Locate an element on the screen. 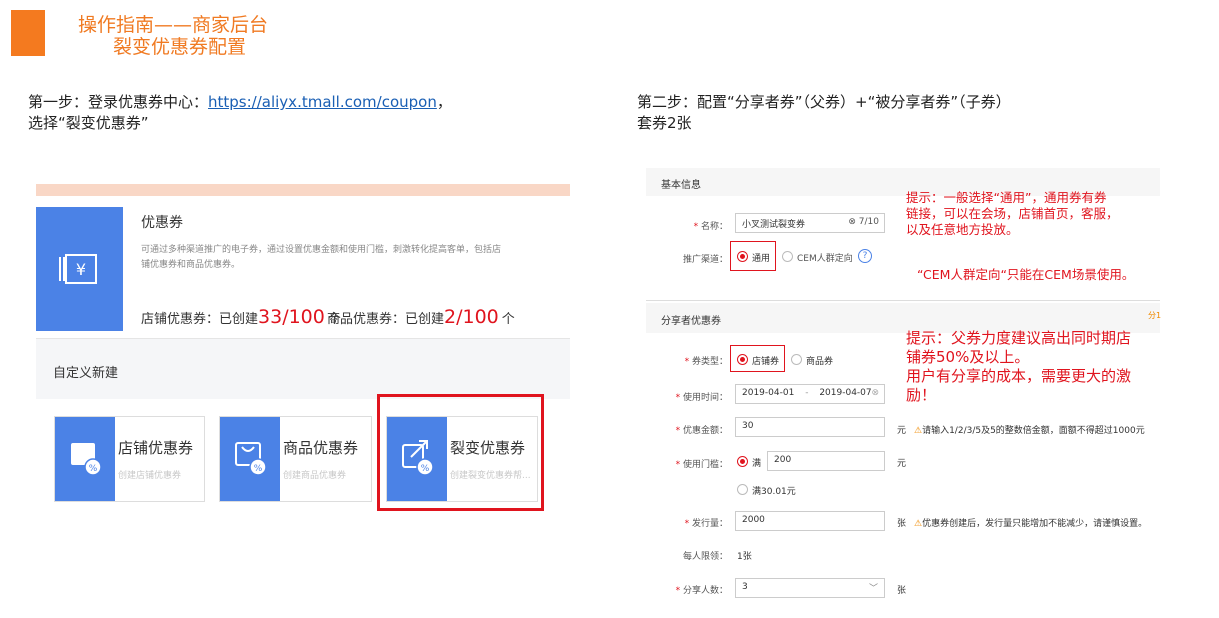 The image size is (1219, 618). issue-hint: ⚠优惠券创建后，发行量只能增加不能减少，请谨慎设置。 is located at coordinates (1031, 524).